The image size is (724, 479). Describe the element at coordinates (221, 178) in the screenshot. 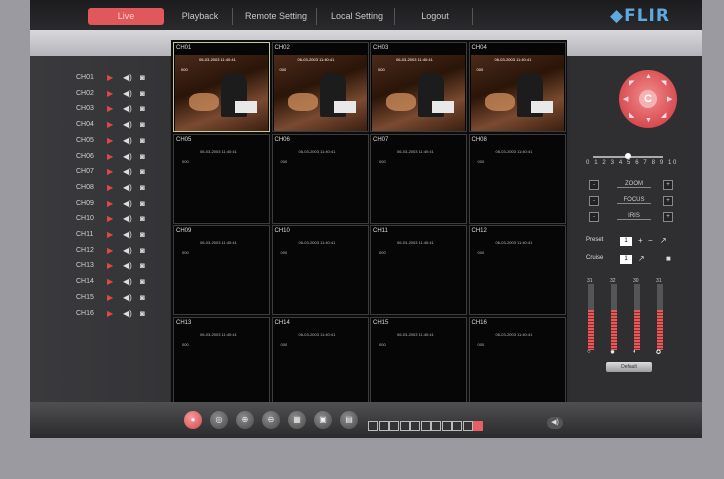

I see `video-cell: CH05 06-03-2003 11:40:41 000` at that location.